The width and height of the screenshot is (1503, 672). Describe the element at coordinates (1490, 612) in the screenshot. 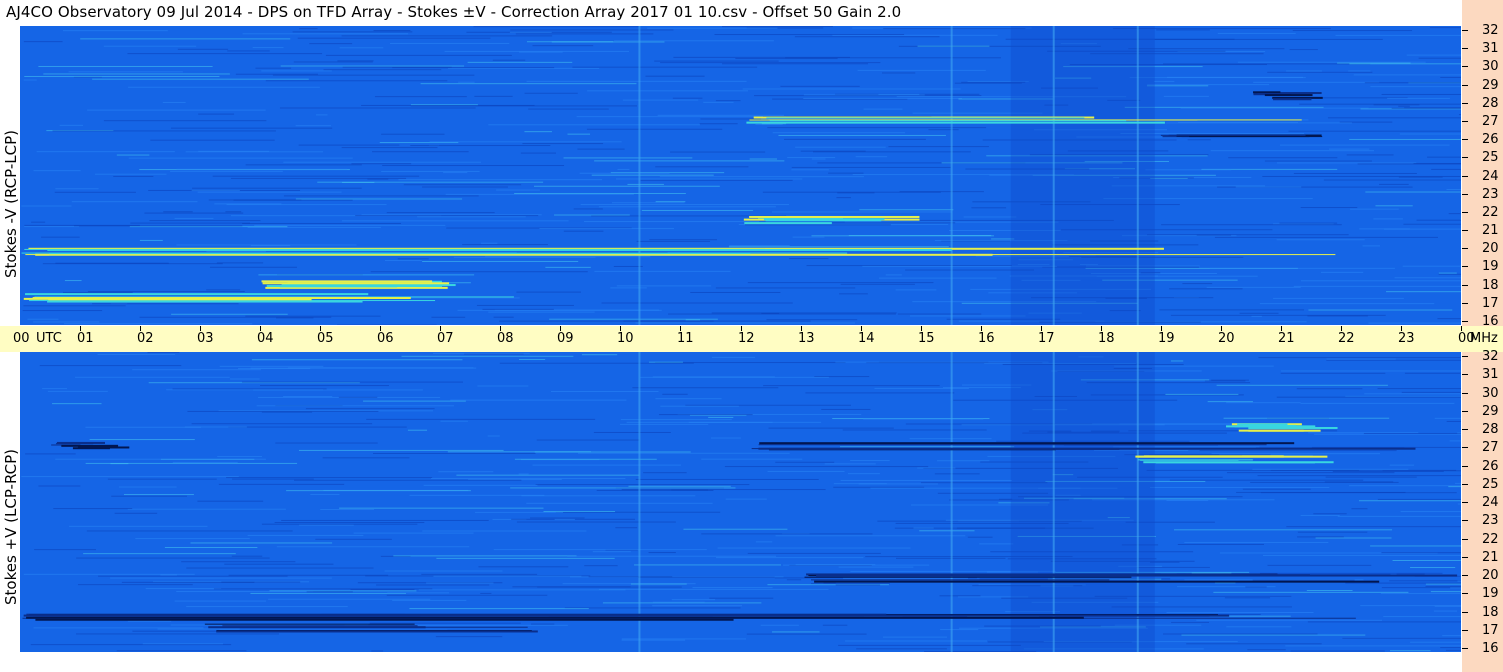

I see `y-tick-label: 18` at that location.